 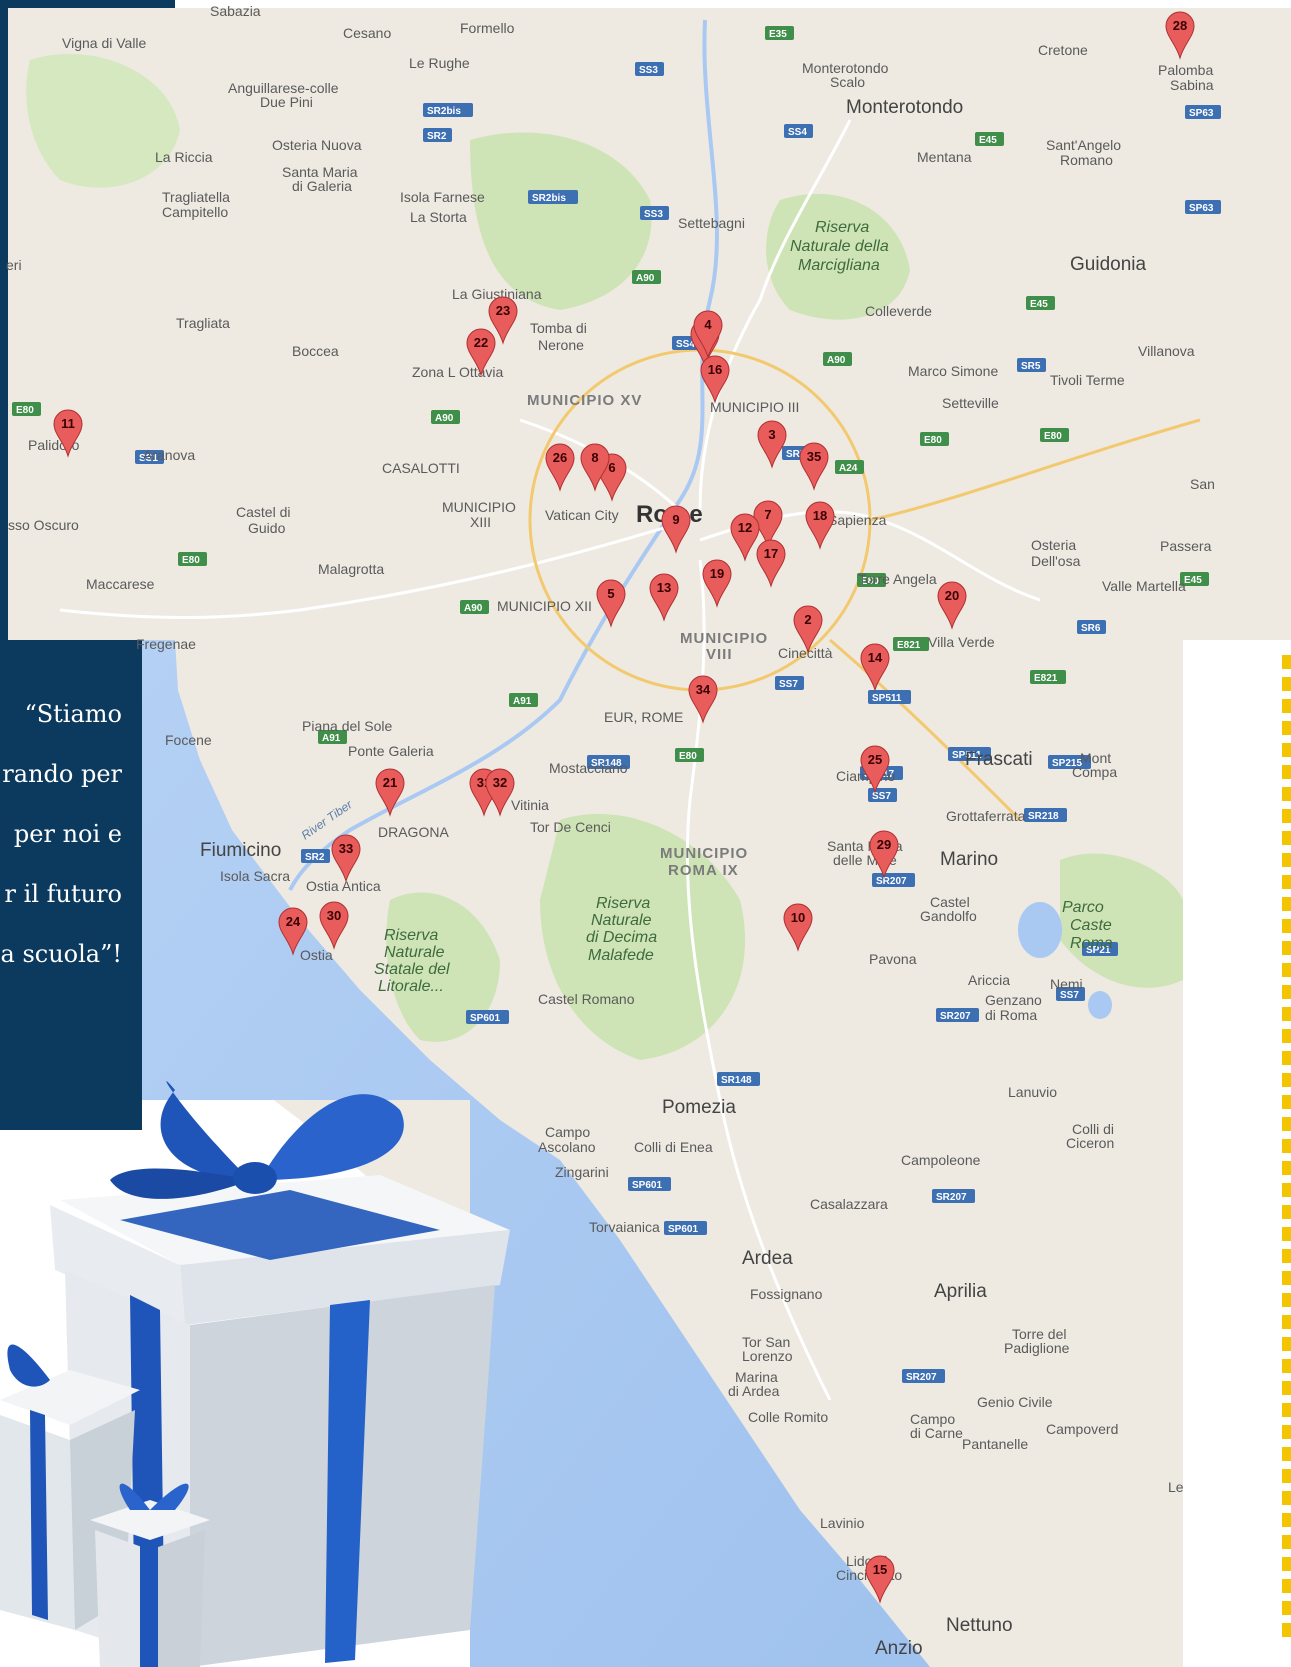 I want to click on map-marker-label: 5, so click(x=610, y=593).